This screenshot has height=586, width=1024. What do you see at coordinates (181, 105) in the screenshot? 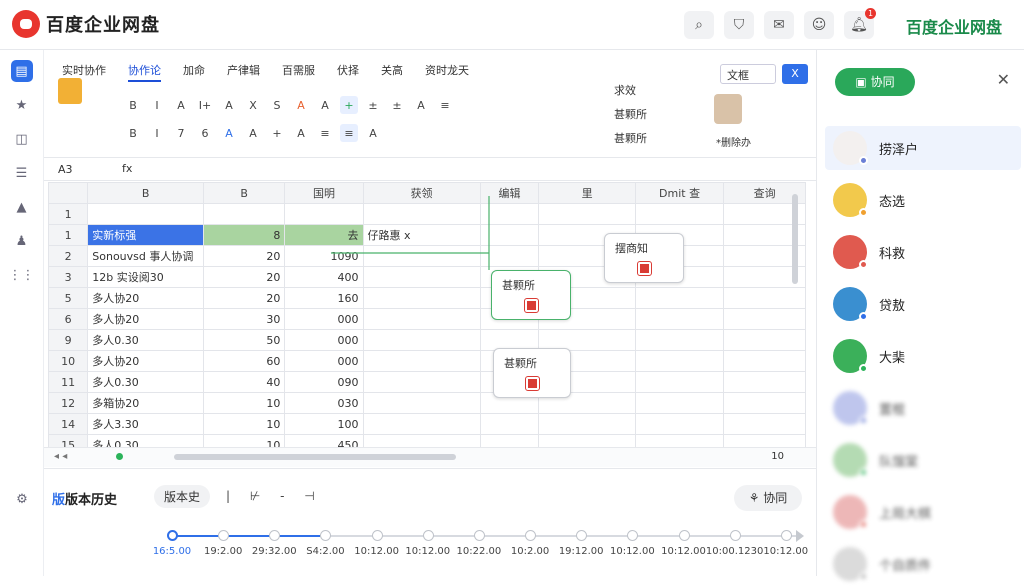
I see `font-color-button: A` at bounding box center [181, 105].